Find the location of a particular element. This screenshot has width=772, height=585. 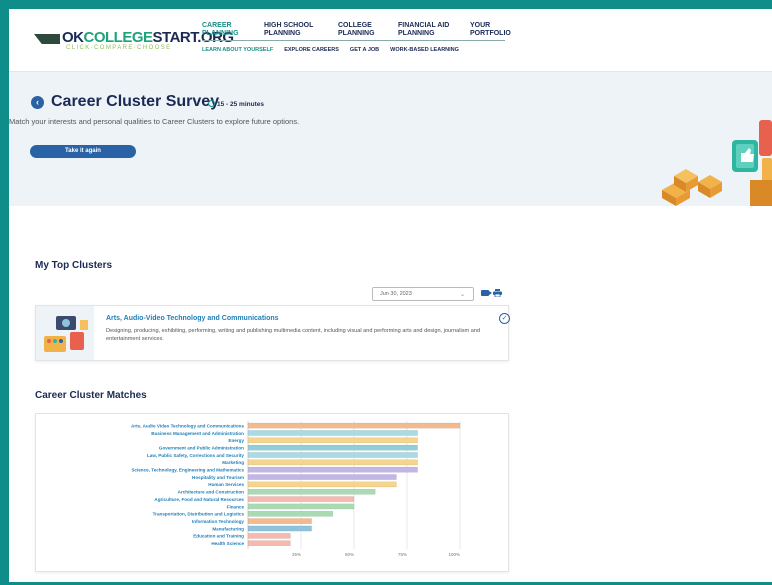

logo-college: COLLEGE is located at coordinates (118, 37).